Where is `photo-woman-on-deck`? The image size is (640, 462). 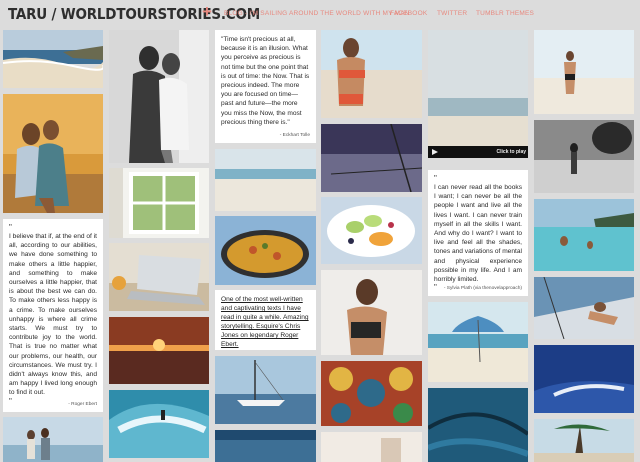 photo-woman-on-deck is located at coordinates (584, 308).